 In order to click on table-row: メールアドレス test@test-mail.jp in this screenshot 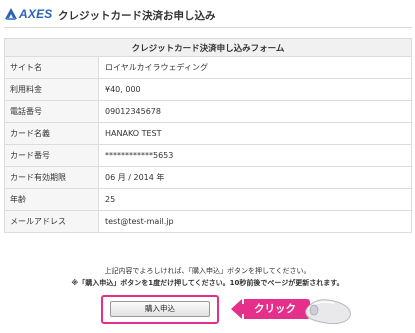, I will do `click(208, 221)`.